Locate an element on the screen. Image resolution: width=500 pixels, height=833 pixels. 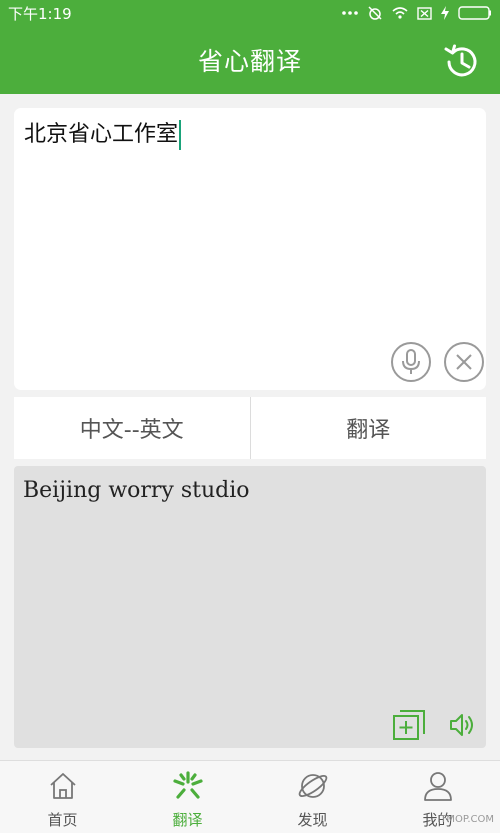
microphone-icon is located at coordinates (411, 361).